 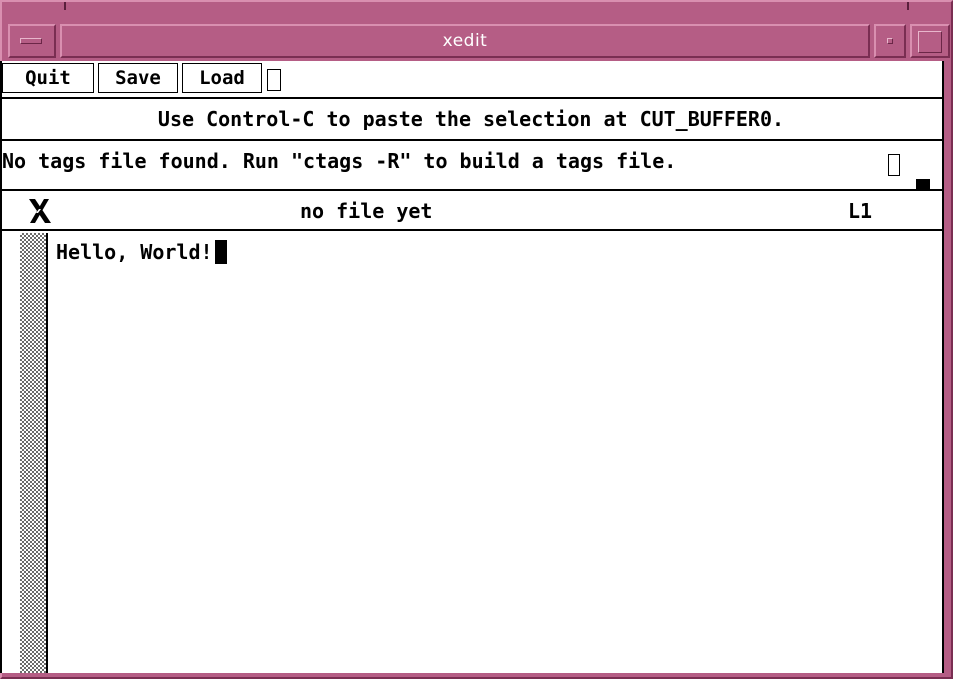 I want to click on maximize-icon, so click(x=930, y=42).